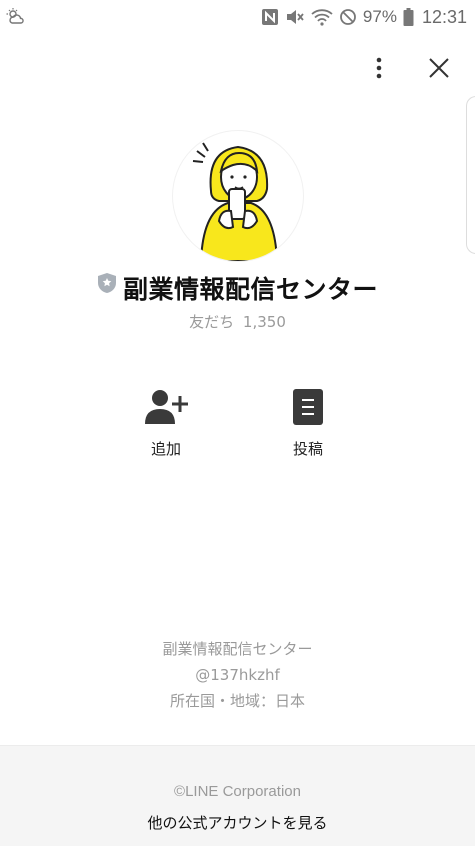  Describe the element at coordinates (444, 16) in the screenshot. I see `clock: 12:31` at that location.